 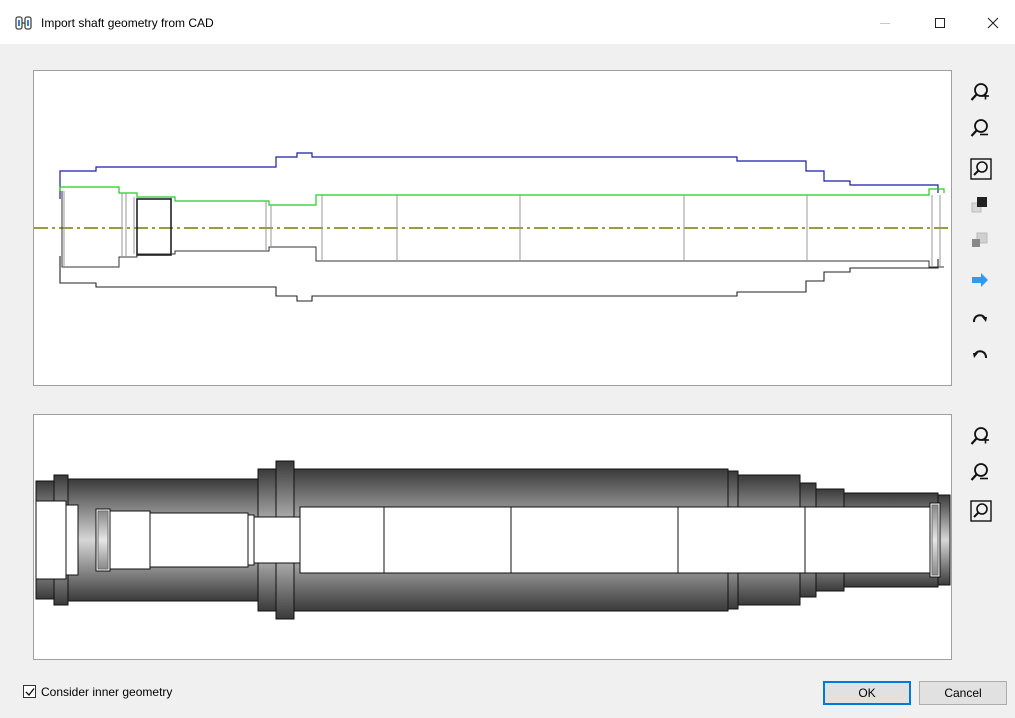 I want to click on rotate-counterclockwise-icon, so click(x=980, y=354).